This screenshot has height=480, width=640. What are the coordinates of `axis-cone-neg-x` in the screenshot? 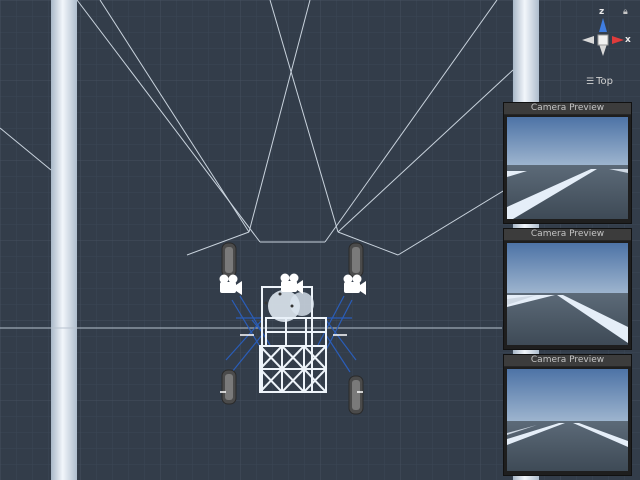 It's located at (588, 40).